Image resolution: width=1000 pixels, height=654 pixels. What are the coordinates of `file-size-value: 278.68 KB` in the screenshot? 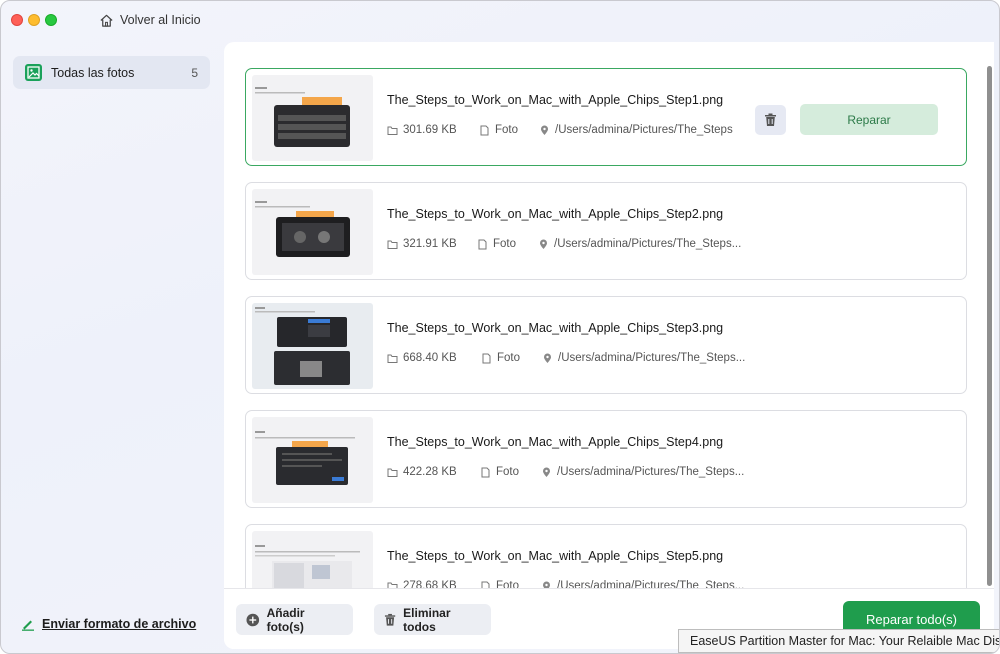 It's located at (430, 584).